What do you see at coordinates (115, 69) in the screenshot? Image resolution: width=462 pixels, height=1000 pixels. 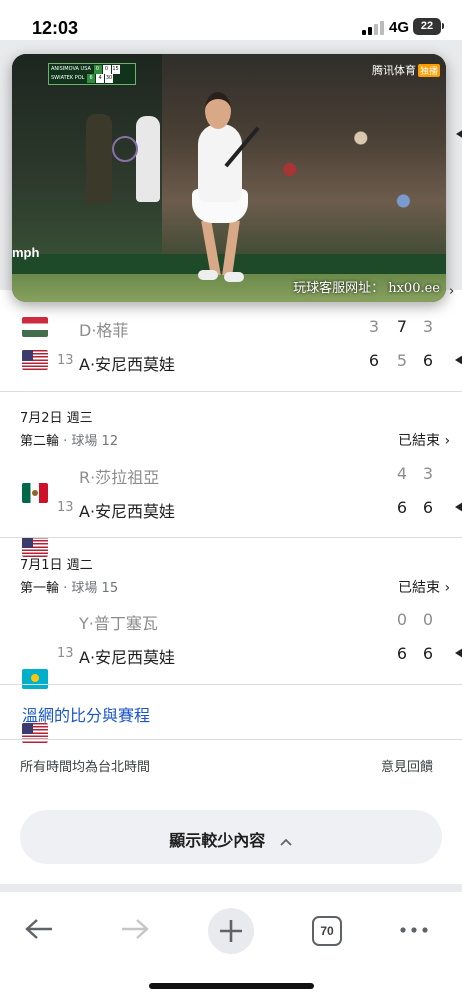 I see `scoreboard-points: 15` at bounding box center [115, 69].